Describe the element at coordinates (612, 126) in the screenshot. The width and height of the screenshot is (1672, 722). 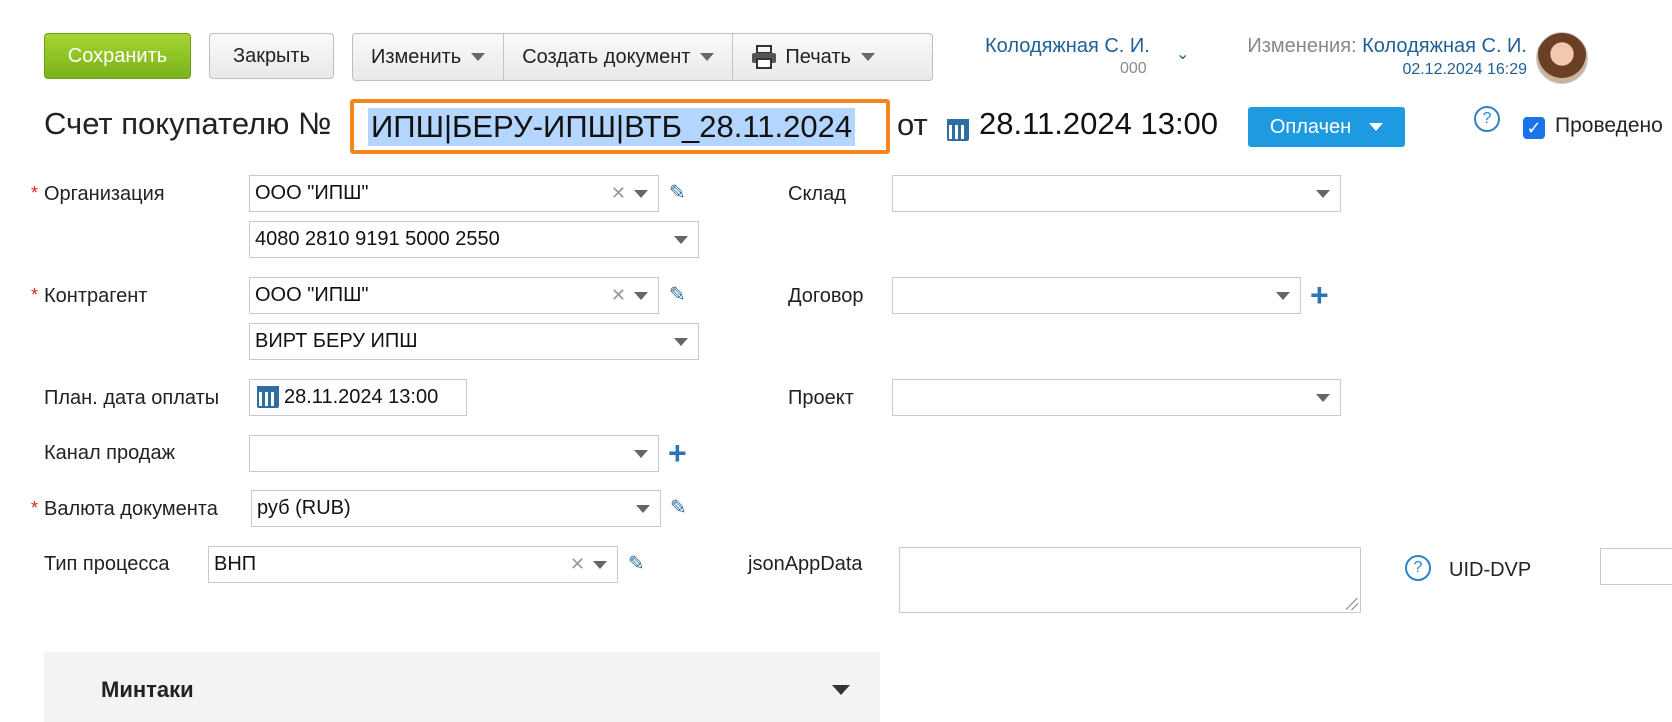
I see `document-number-value: ИПШ|БЕРУ-ИПШ|ВТБ_28.11.2024` at that location.